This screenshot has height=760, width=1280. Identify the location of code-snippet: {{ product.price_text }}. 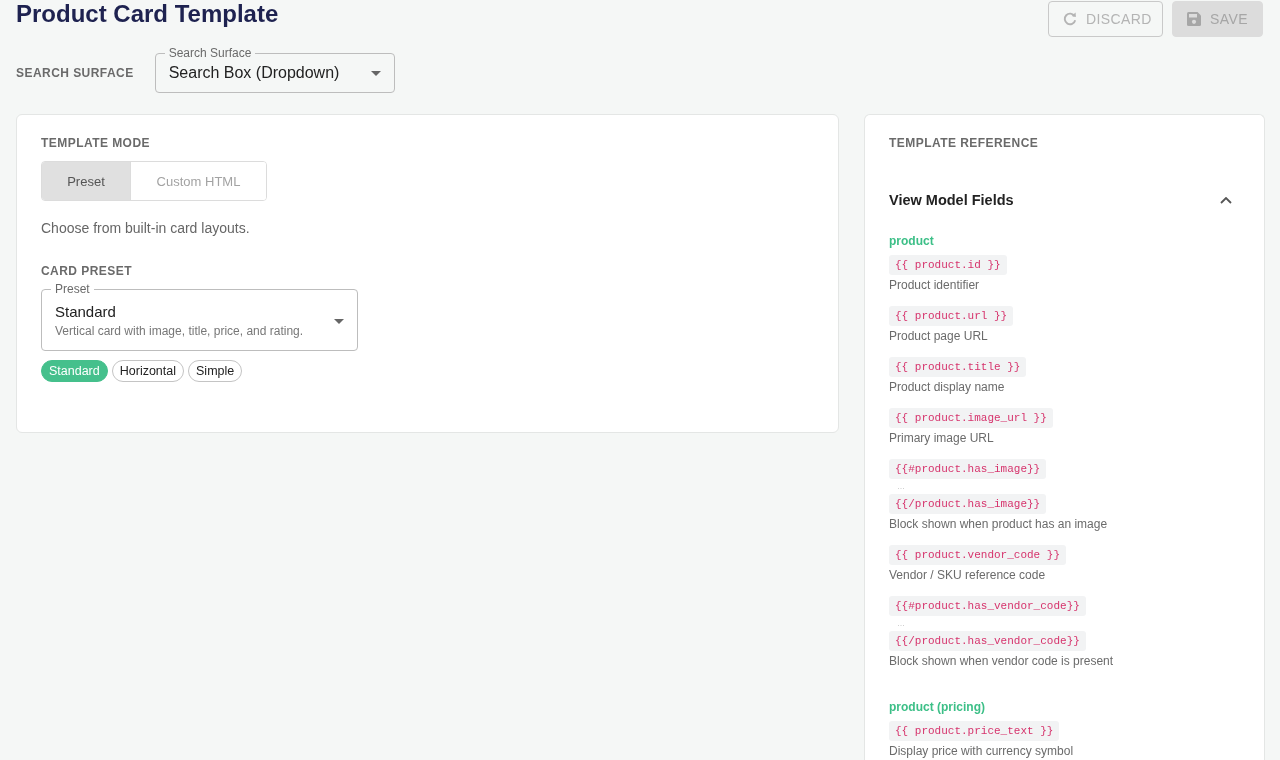
(974, 731).